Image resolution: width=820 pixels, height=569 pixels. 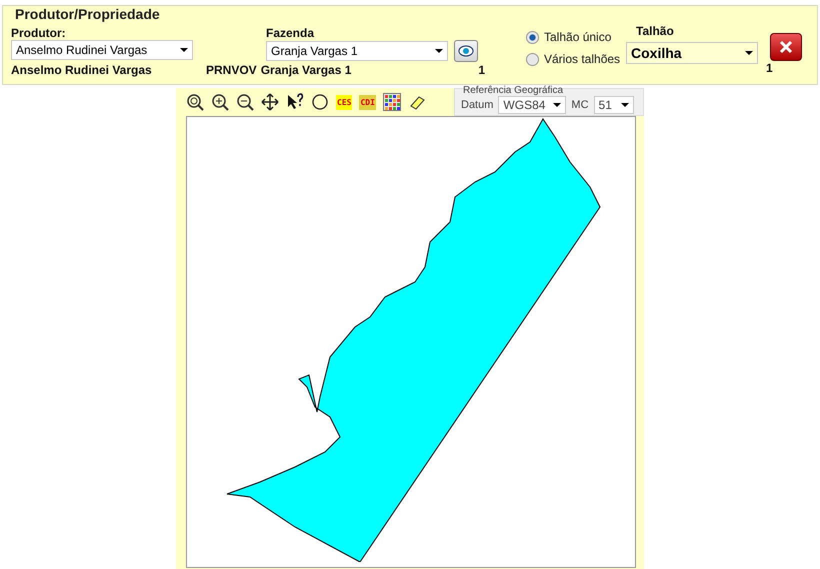 I want to click on geo-reference-title: Referência Geográfica, so click(x=513, y=90).